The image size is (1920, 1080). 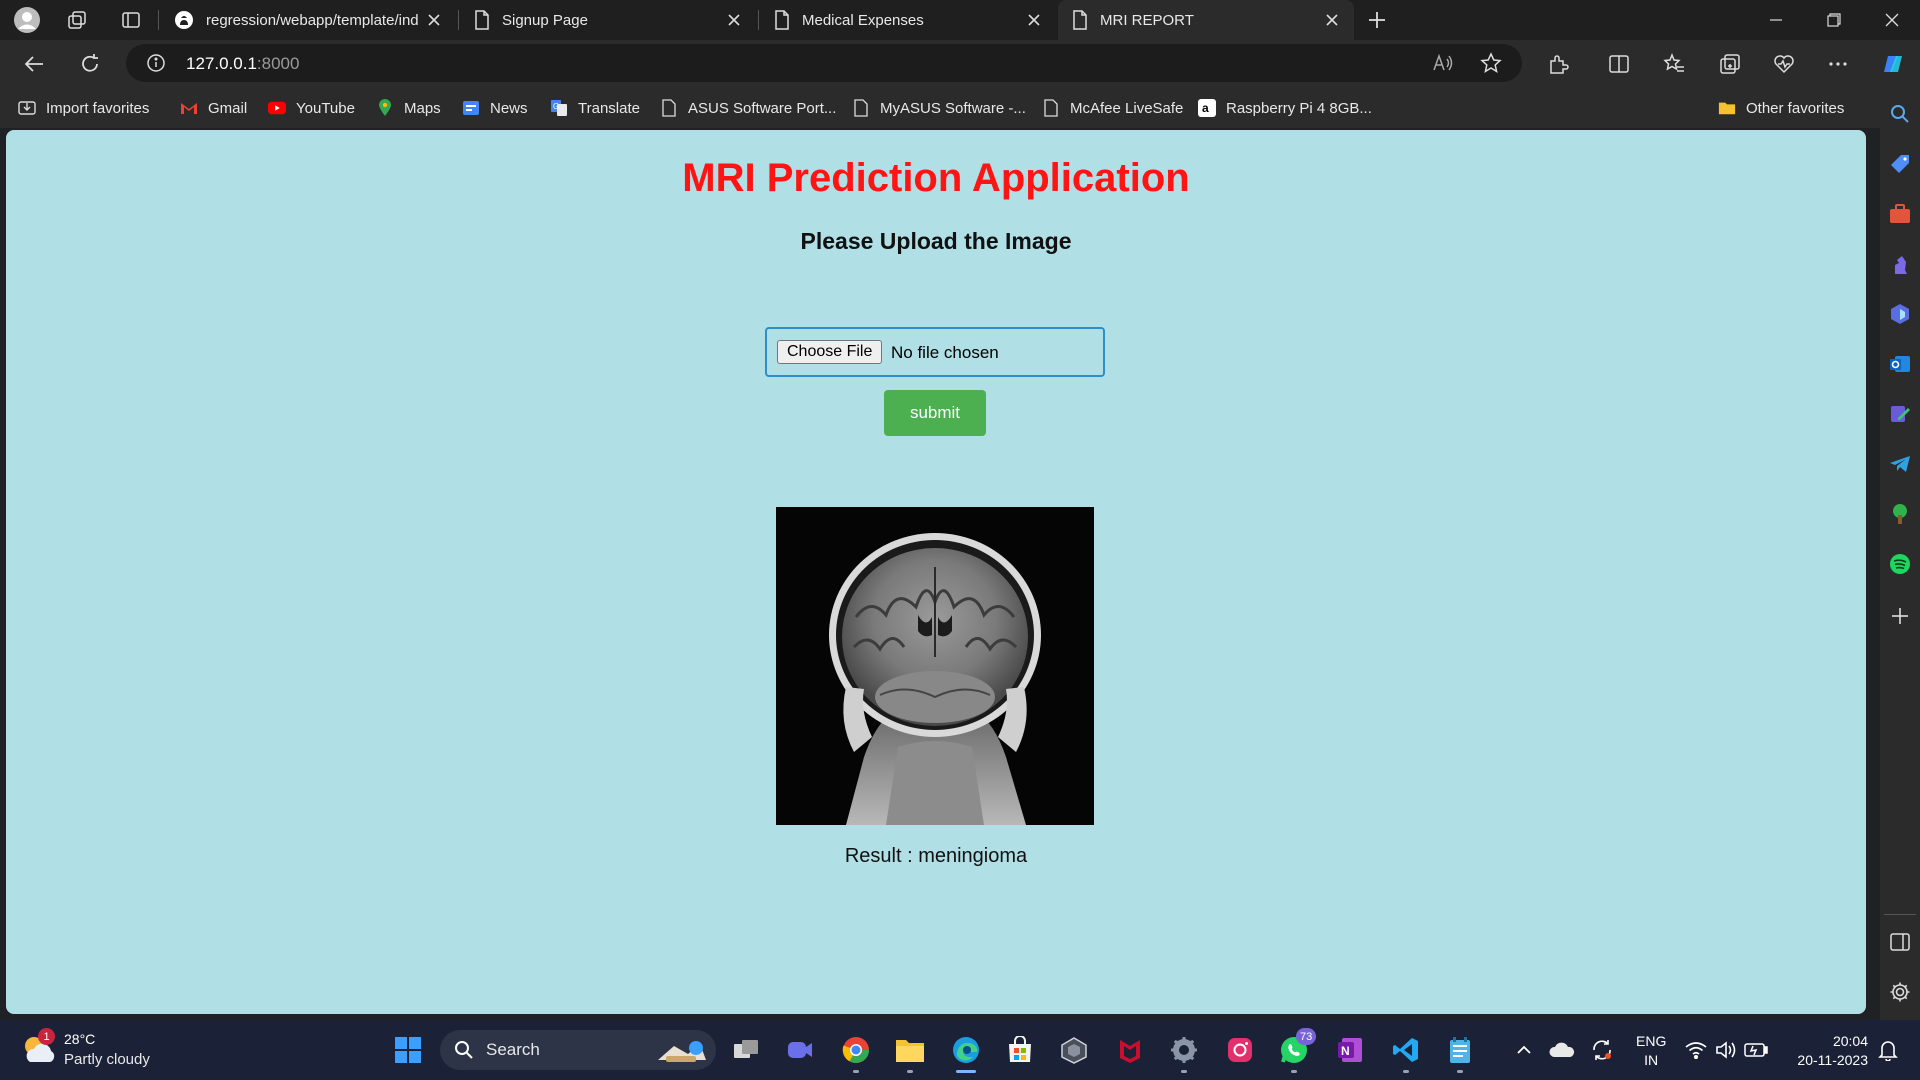 I want to click on read-aloud-icon, so click(x=1443, y=63).